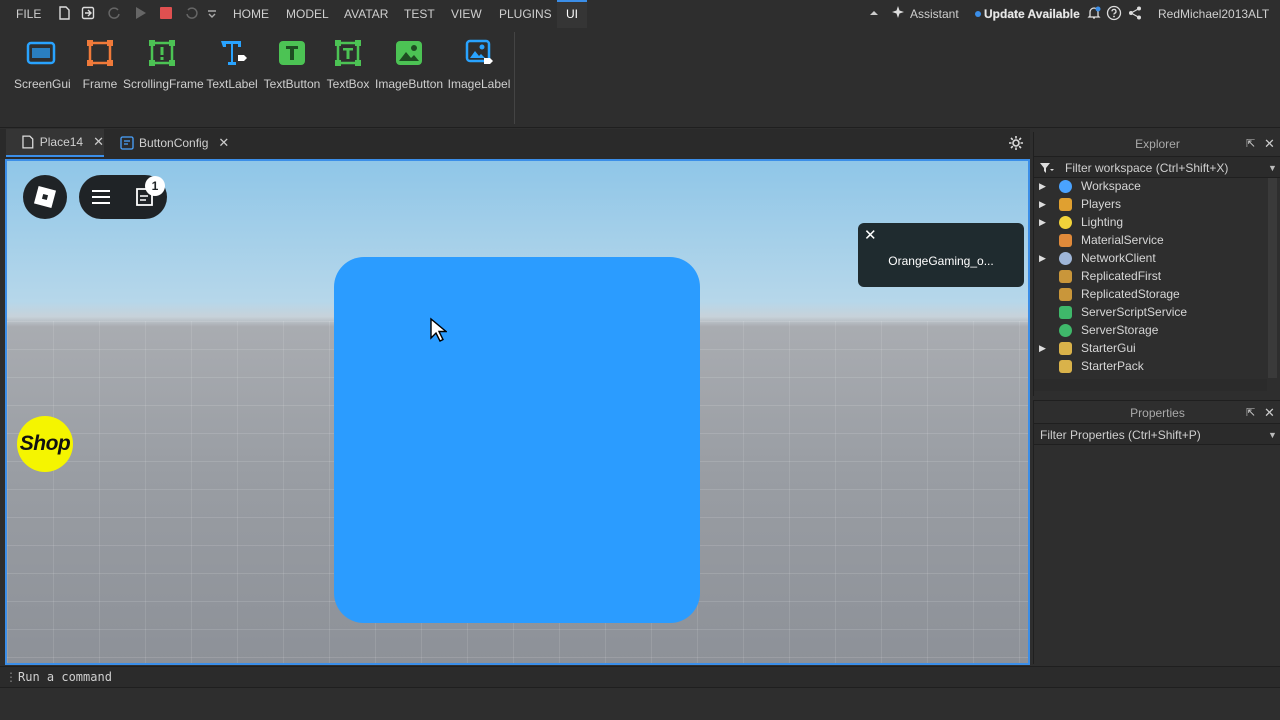 Image resolution: width=1280 pixels, height=720 pixels. Describe the element at coordinates (1150, 366) in the screenshot. I see `tree-item-starterpack: StarterPack` at that location.